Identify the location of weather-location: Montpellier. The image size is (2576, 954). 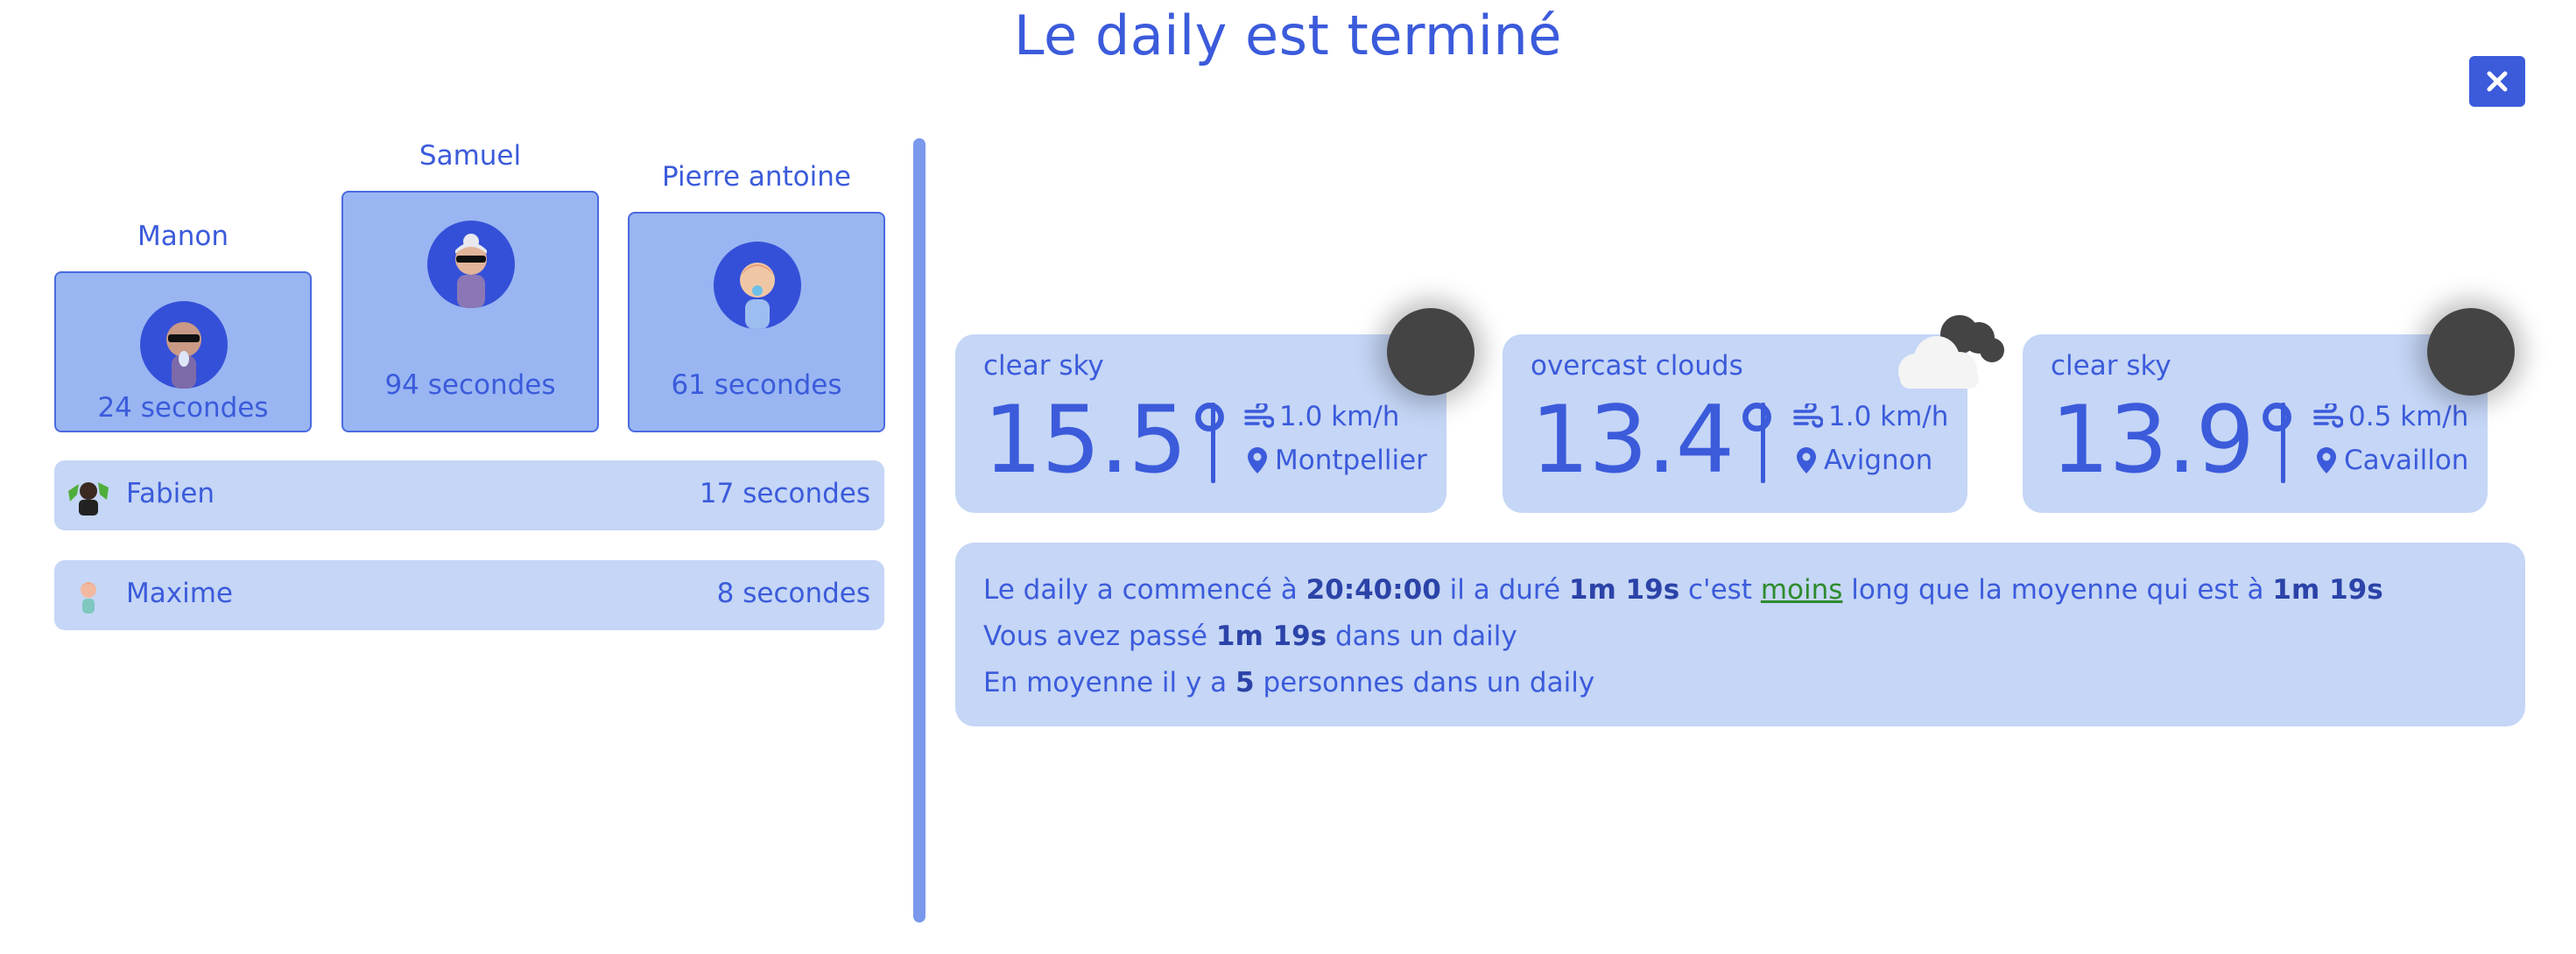
(1337, 461).